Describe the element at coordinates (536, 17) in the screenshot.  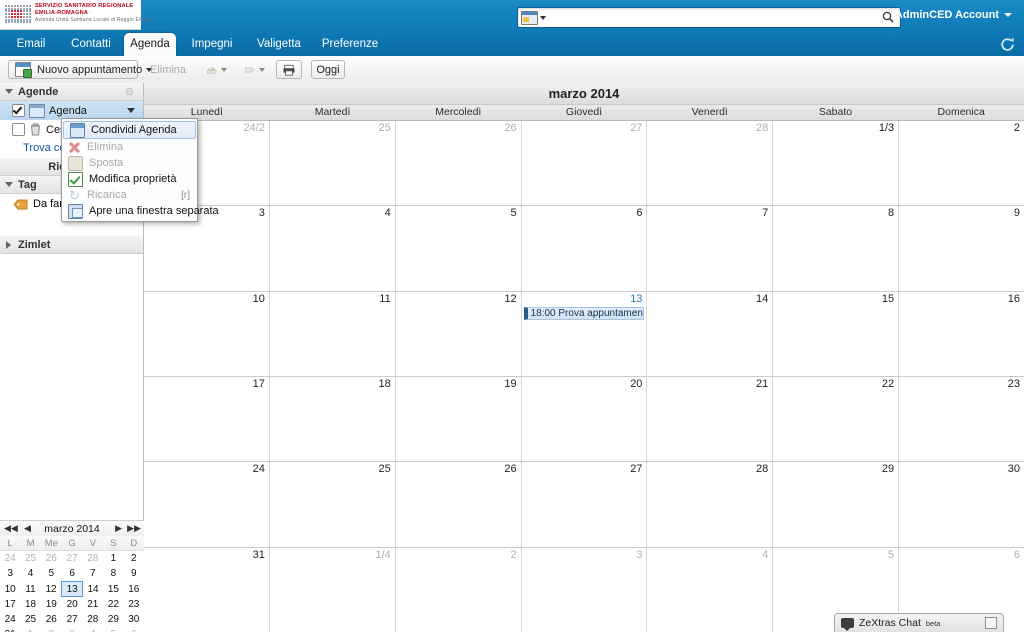
I see `search-type-dropdown` at that location.